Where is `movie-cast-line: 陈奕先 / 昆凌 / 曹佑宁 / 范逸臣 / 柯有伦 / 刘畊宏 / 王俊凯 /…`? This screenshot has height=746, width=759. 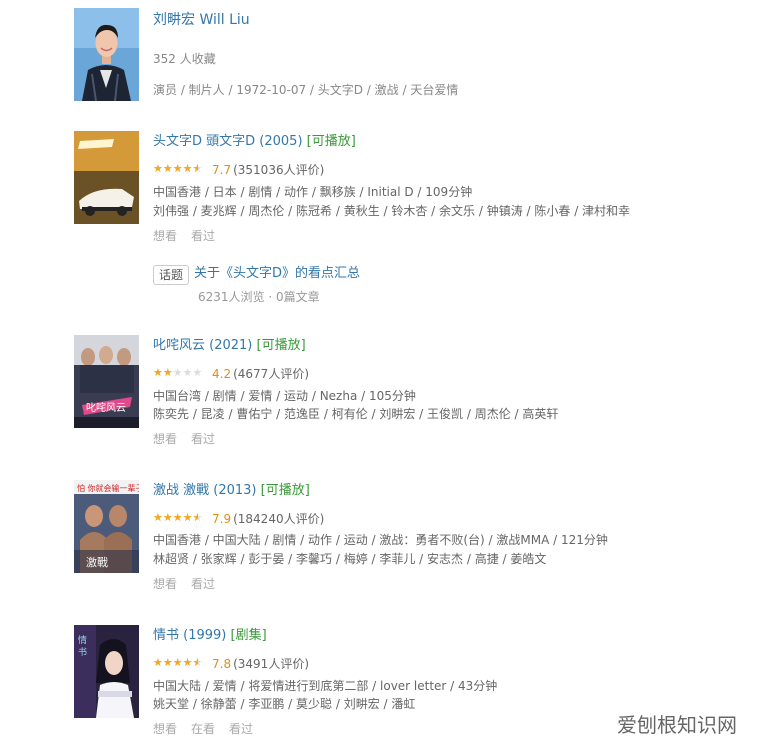
movie-cast-line: 陈奕先 / 昆凌 / 曹佑宁 / 范逸臣 / 柯有伦 / 刘畊宏 / 王俊凯 /… is located at coordinates (356, 414).